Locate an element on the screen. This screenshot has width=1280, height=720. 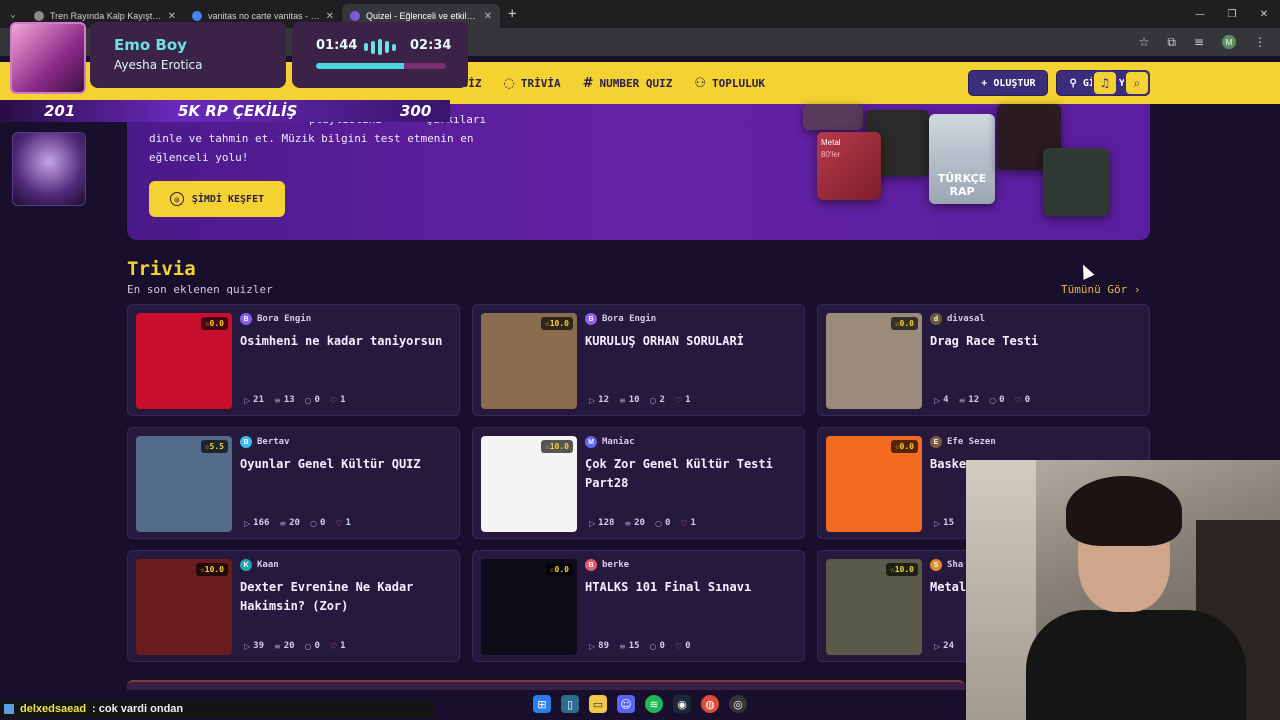
metal-80s-cover: Metal 80'ler is located at coordinates (849, 166).